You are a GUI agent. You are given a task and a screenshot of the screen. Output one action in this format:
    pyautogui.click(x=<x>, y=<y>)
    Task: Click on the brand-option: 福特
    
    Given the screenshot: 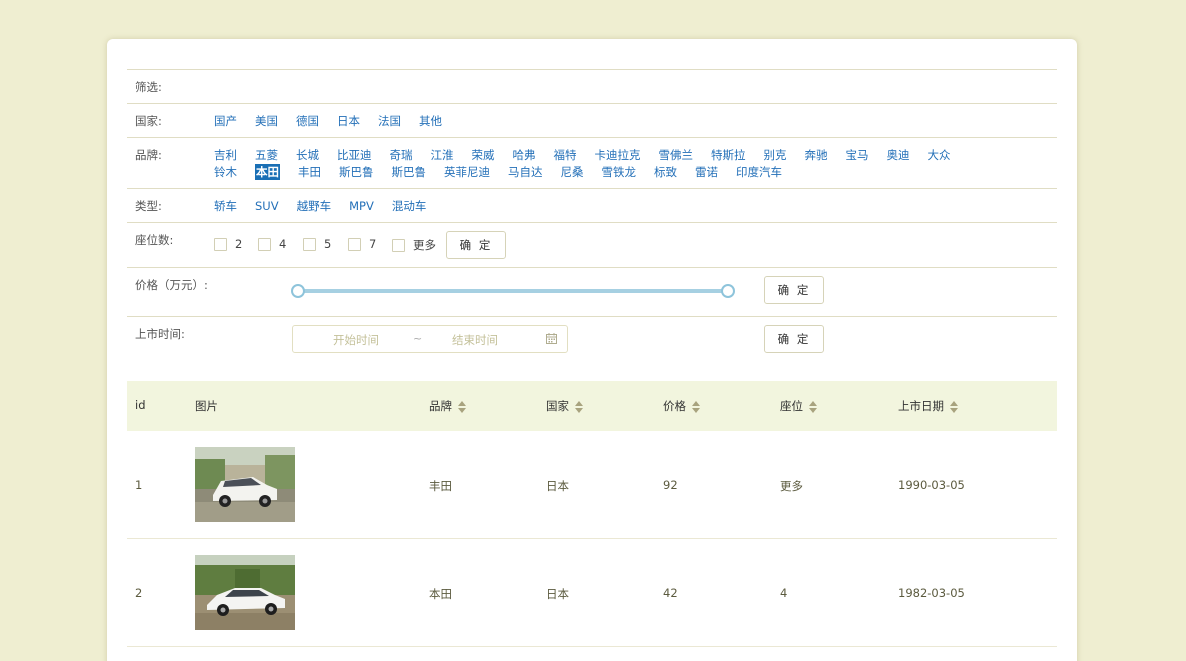 What is the action you would take?
    pyautogui.click(x=565, y=155)
    